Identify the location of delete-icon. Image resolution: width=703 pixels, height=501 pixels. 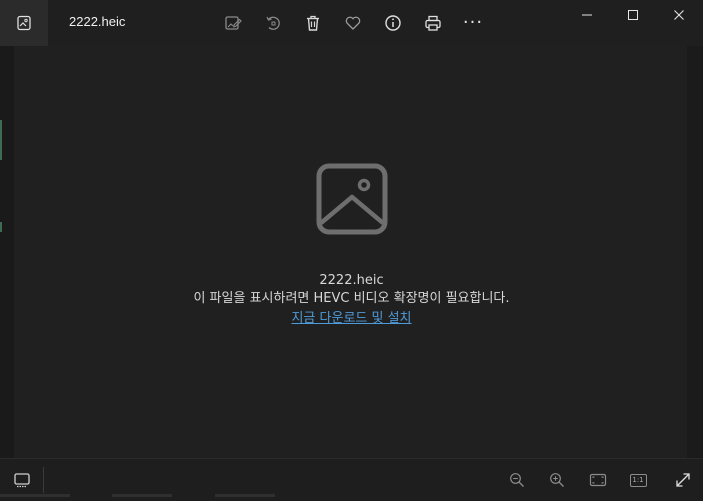
(313, 23).